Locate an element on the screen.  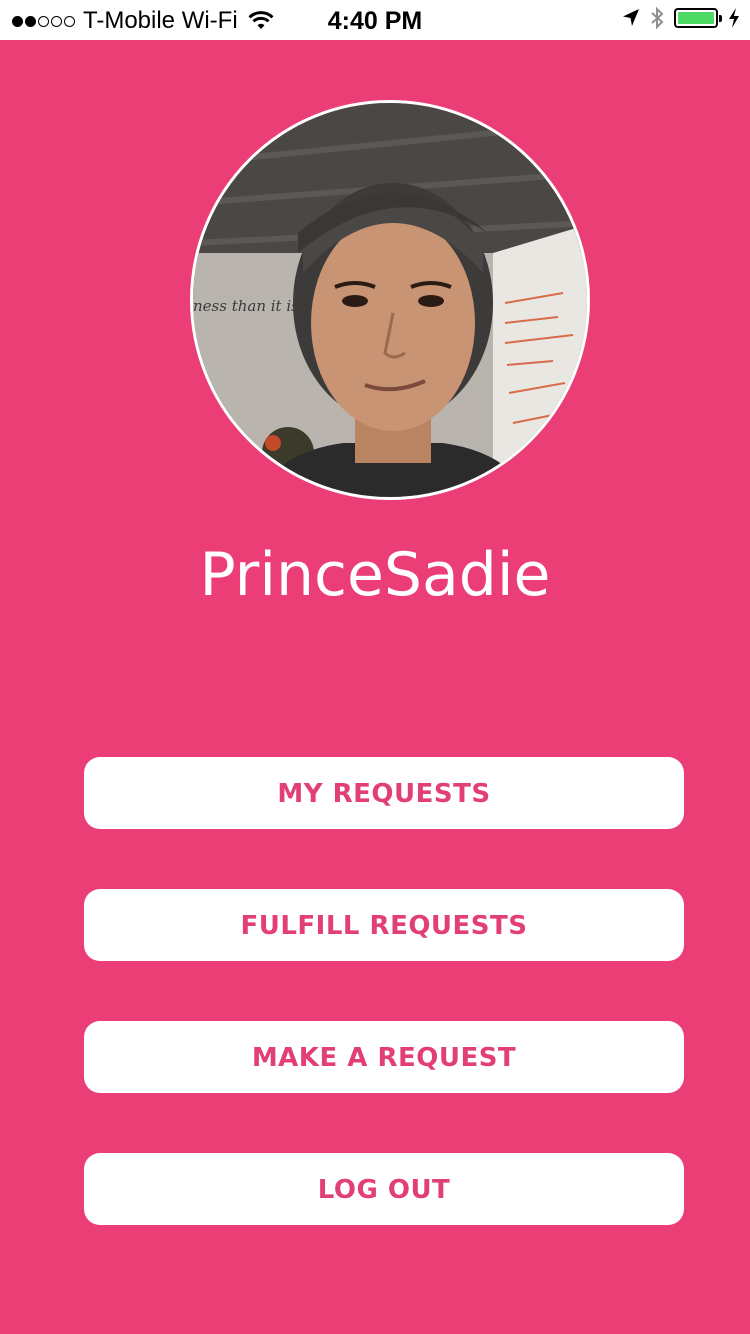
battery-level is located at coordinates (696, 18).